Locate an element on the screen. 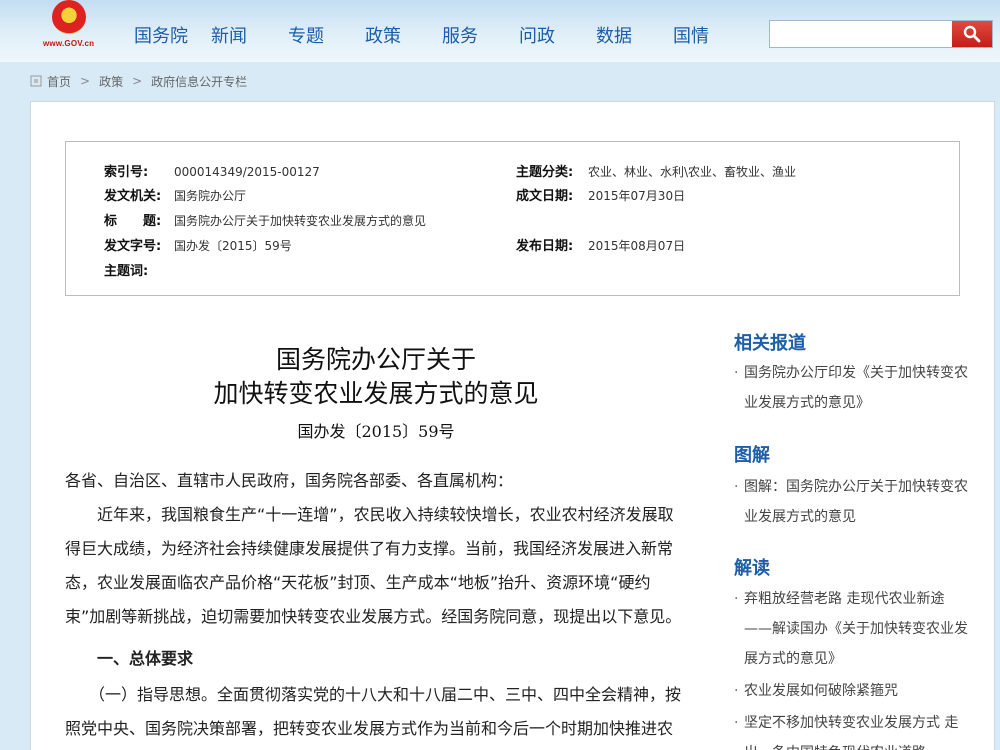 Image resolution: width=1000 pixels, height=750 pixels. nav-item-news: 新闻 is located at coordinates (249, 36).